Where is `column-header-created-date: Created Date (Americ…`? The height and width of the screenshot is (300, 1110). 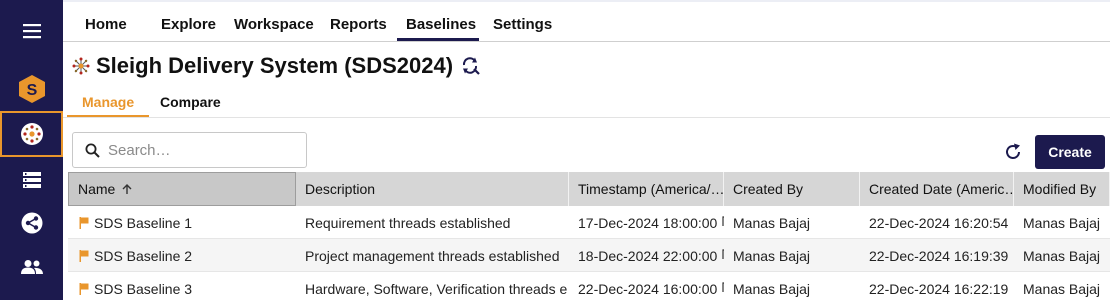 column-header-created-date: Created Date (Americ… is located at coordinates (937, 189).